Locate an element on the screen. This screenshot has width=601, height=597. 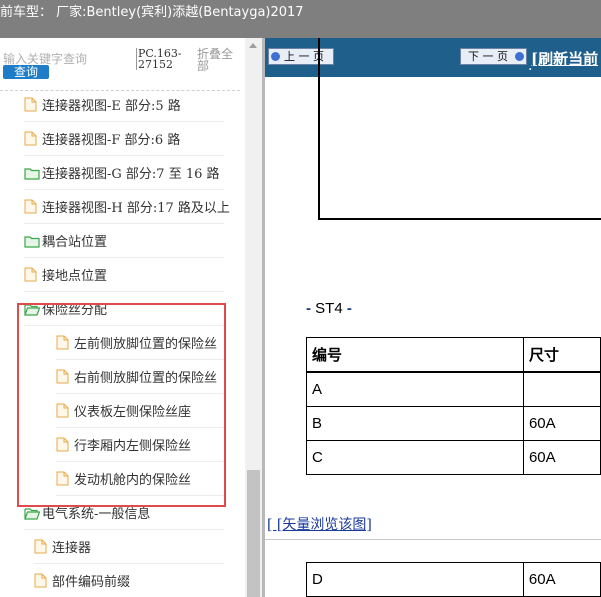
cell-number: C is located at coordinates (415, 457).